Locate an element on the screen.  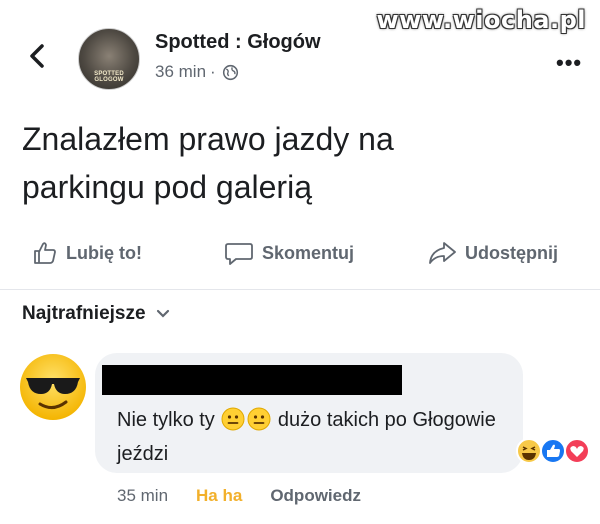
comment-button: Skomentuj is located at coordinates (289, 253).